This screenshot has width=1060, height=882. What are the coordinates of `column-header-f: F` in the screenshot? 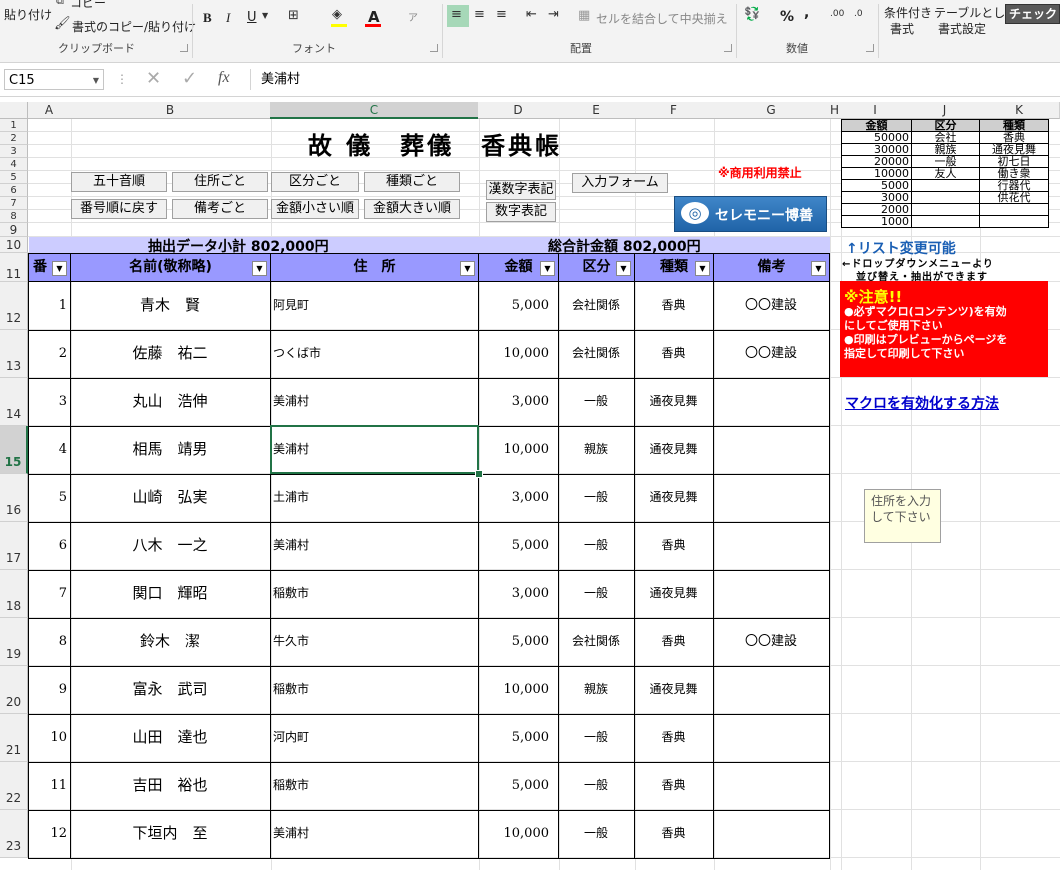 It's located at (674, 110).